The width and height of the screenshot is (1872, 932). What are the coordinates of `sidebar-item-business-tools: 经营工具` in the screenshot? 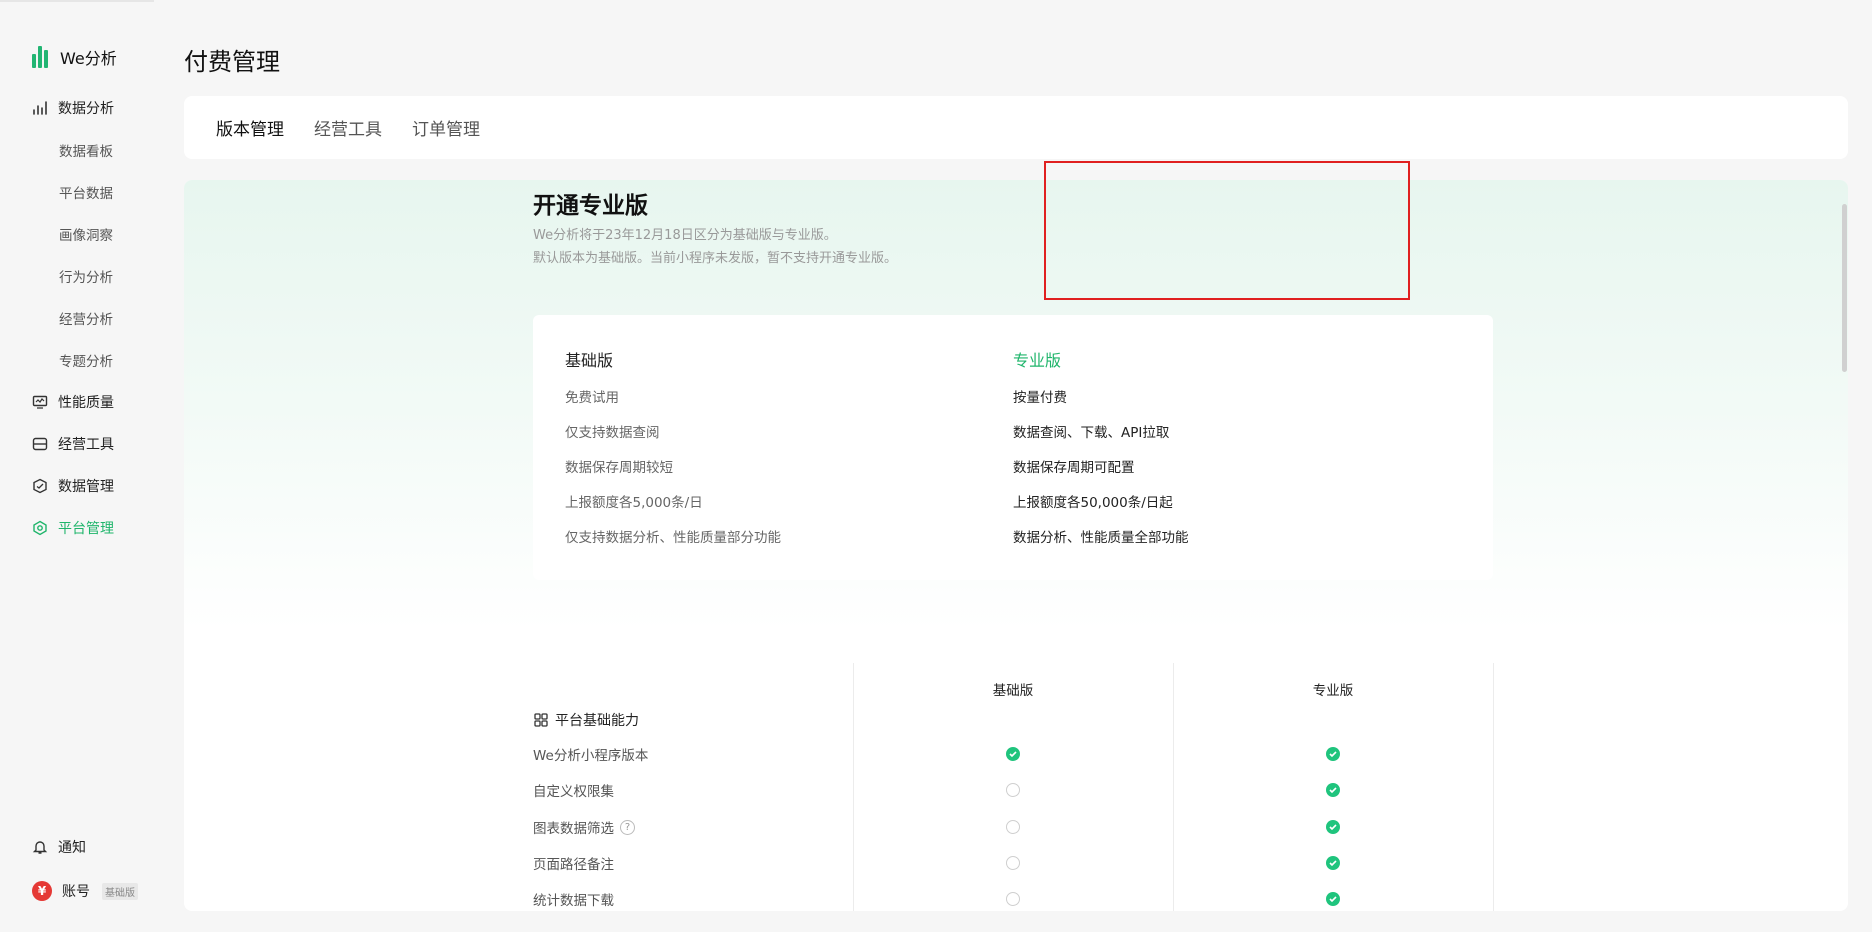 It's located at (73, 444).